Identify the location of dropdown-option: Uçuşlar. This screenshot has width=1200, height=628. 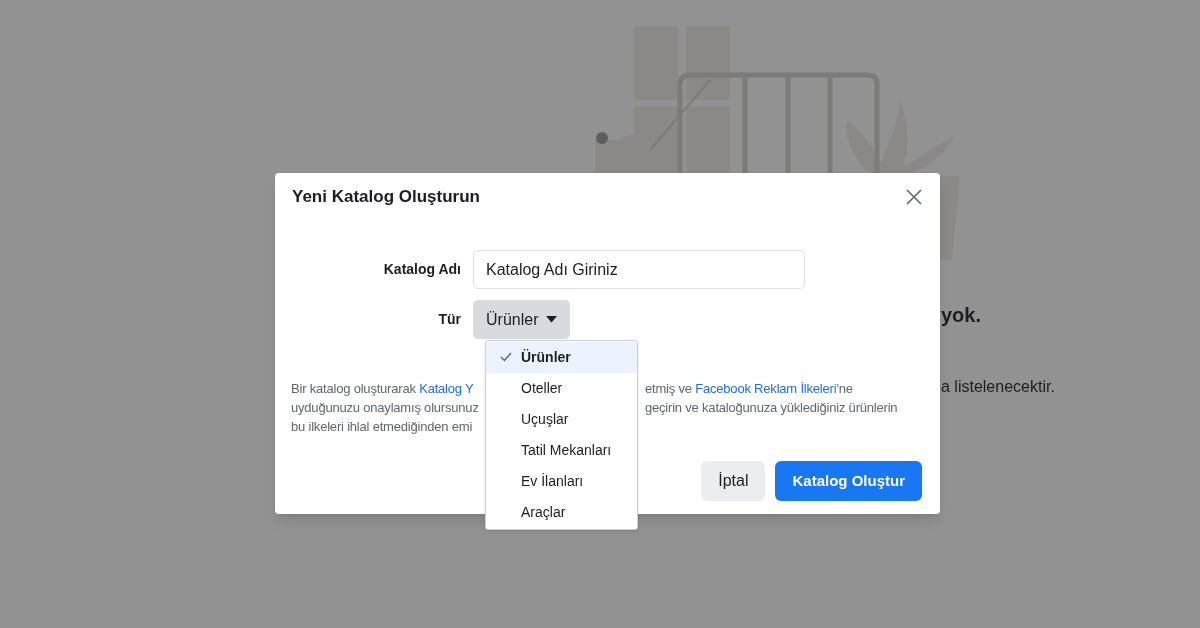
(561, 419).